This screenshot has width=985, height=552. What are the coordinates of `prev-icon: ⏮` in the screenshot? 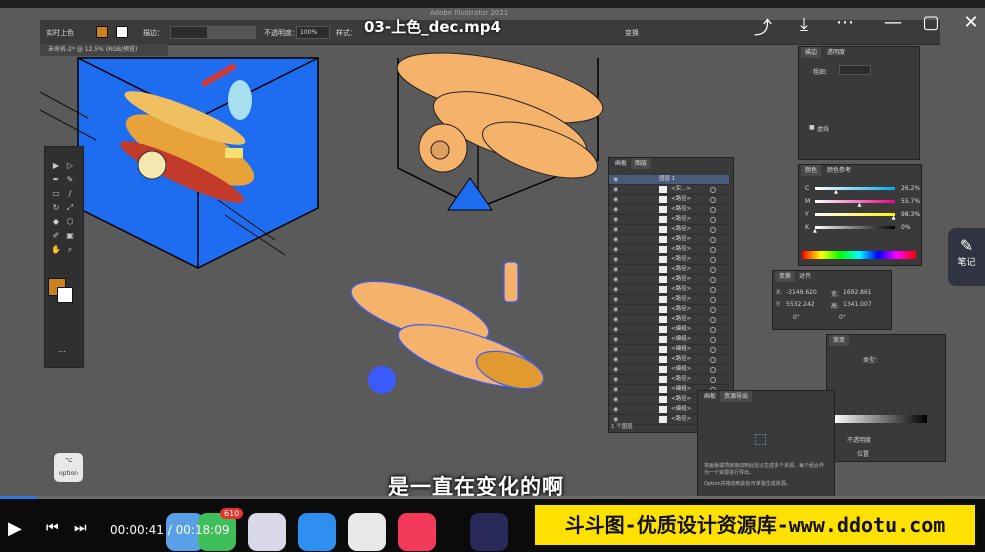 It's located at (52, 528).